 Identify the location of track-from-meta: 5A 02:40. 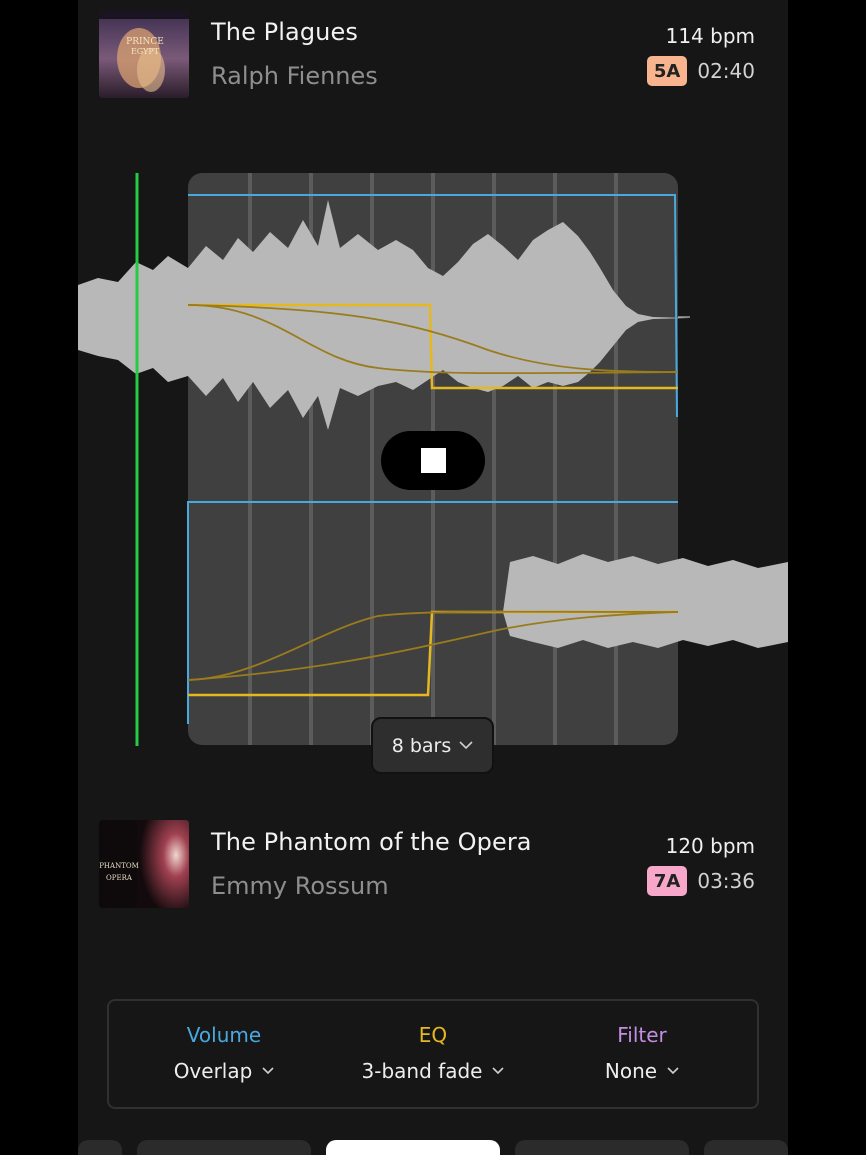
(700, 71).